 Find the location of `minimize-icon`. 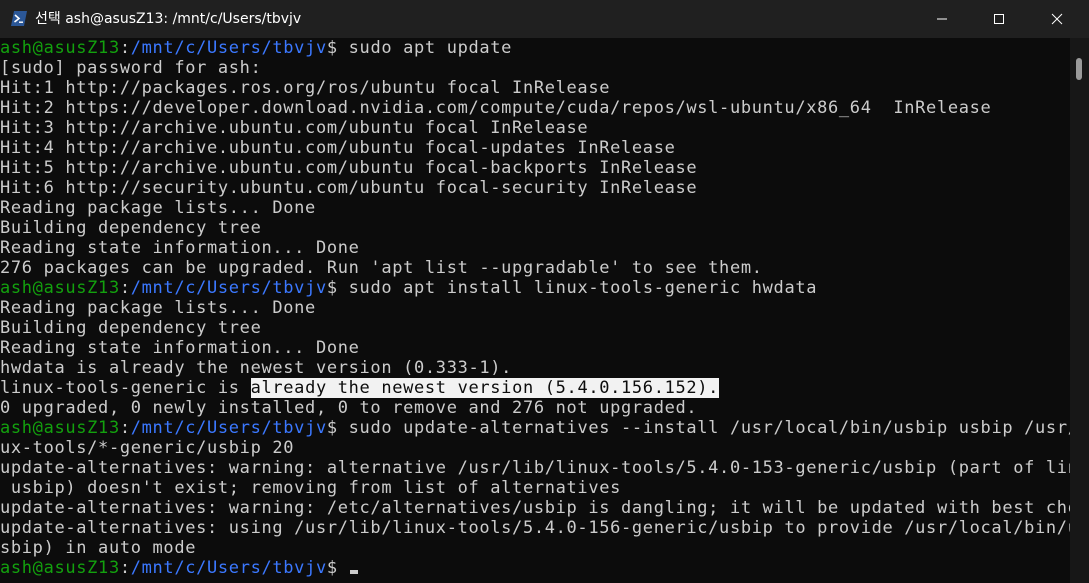

minimize-icon is located at coordinates (942, 19).